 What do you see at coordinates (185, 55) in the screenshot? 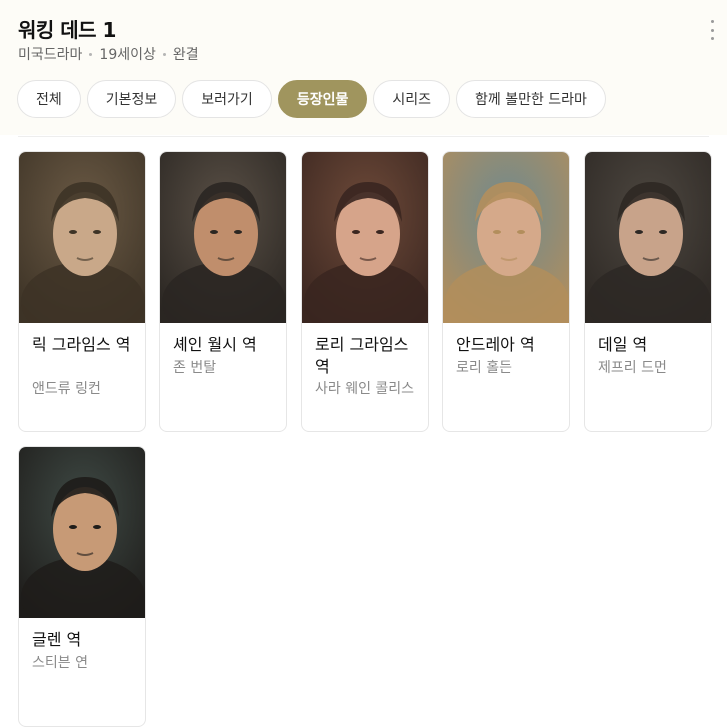
I see `meta-status: 완결` at bounding box center [185, 55].